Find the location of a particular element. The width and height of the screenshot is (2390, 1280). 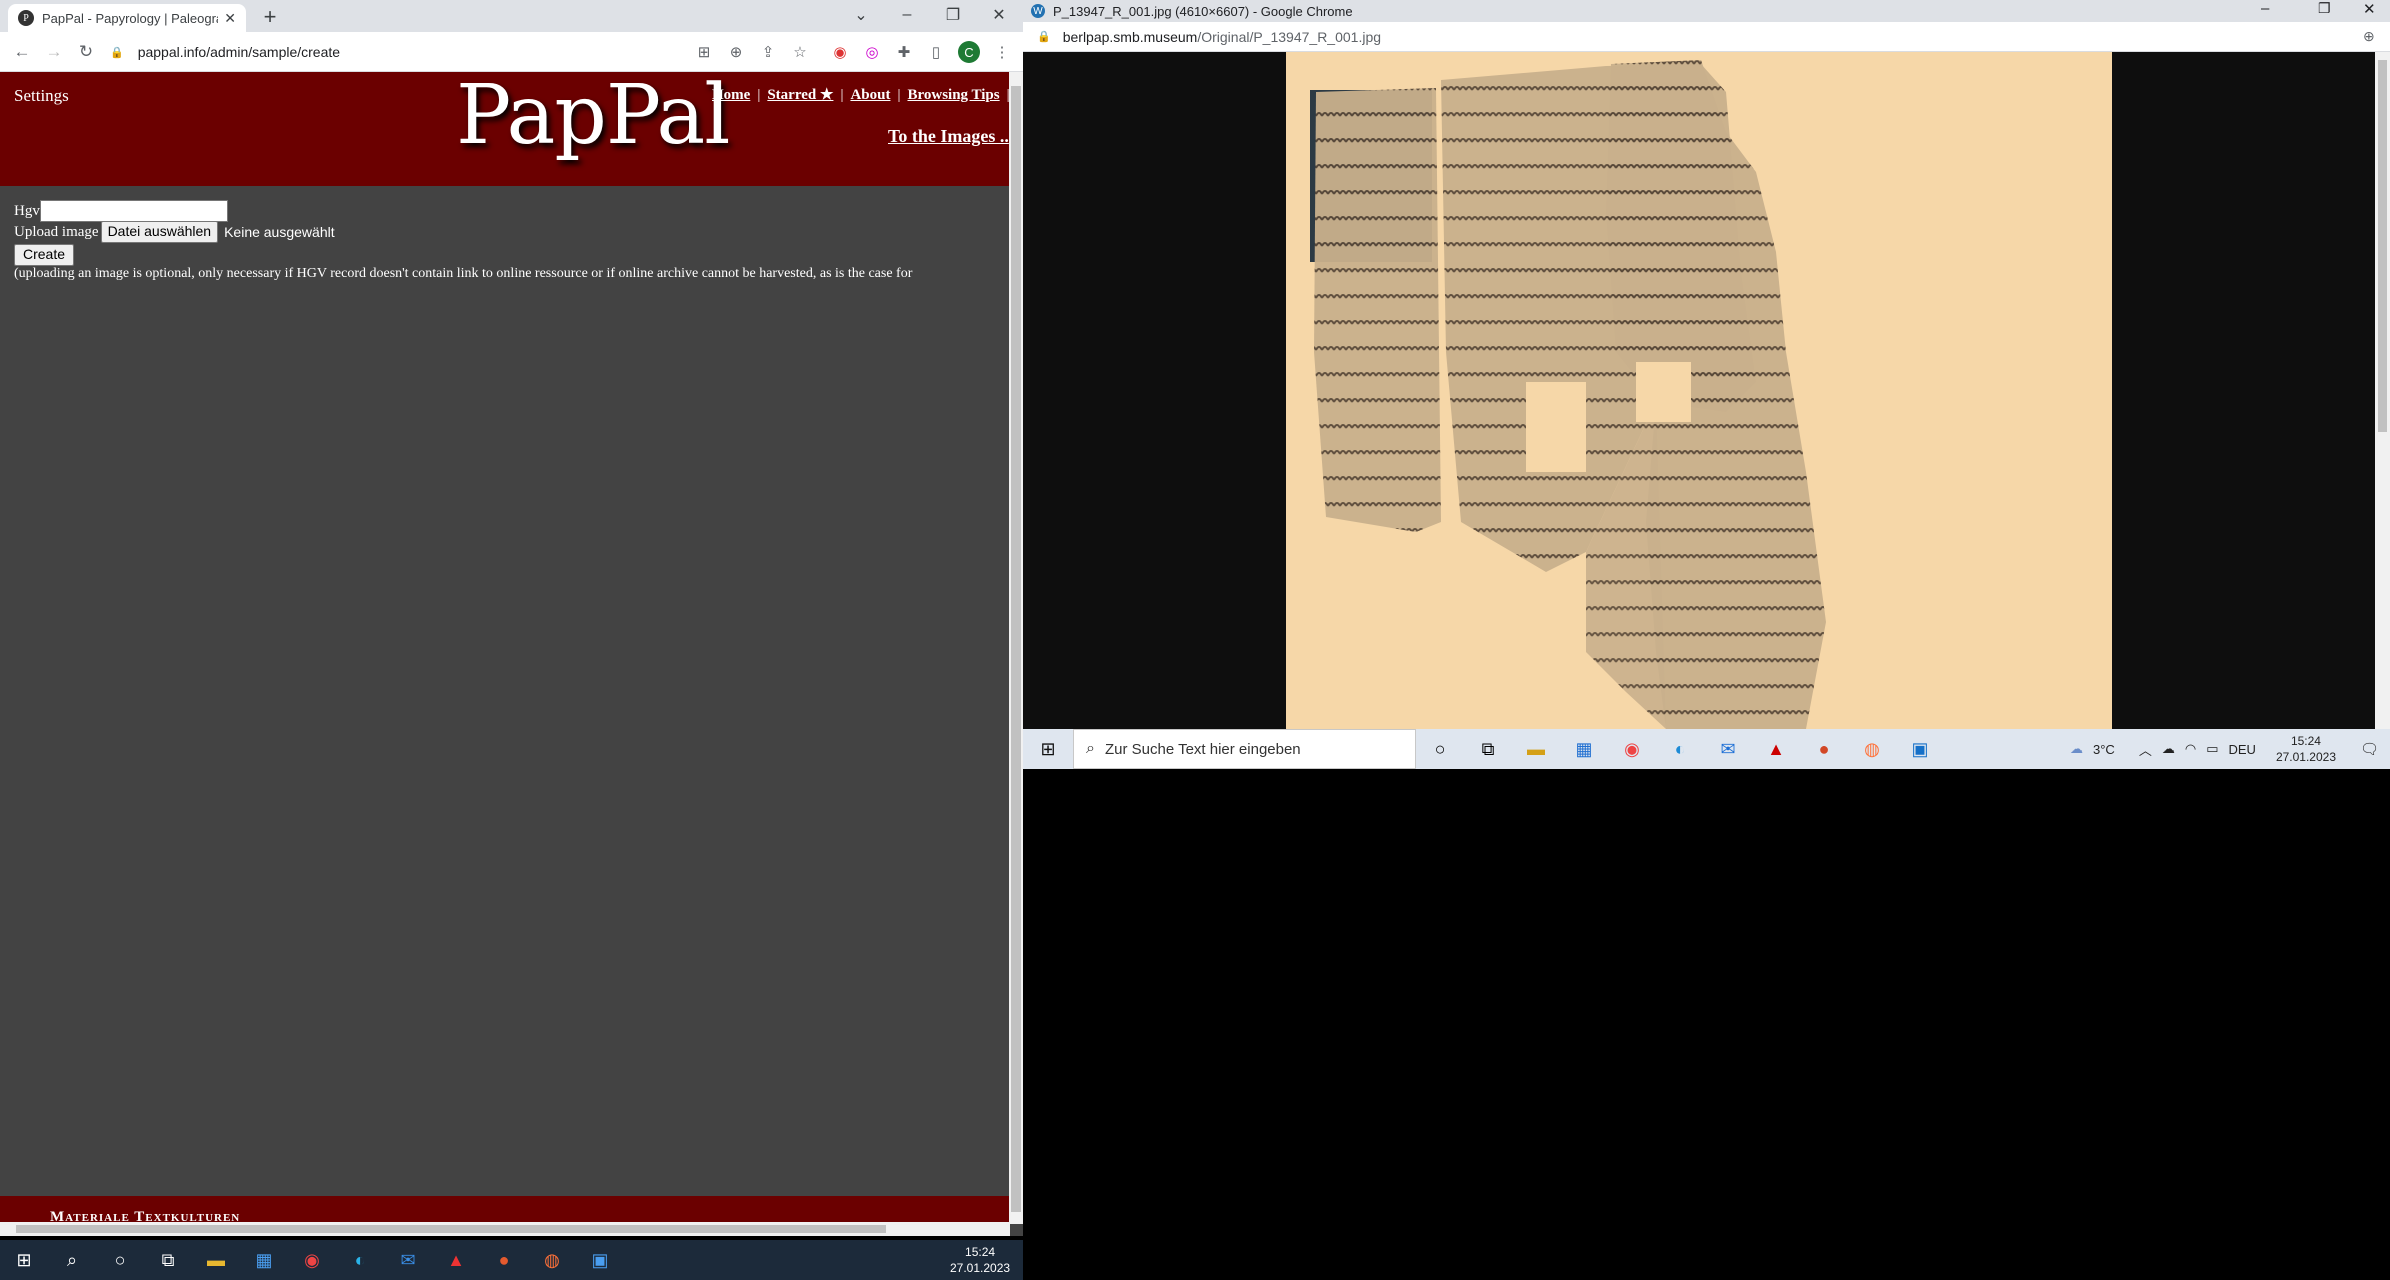

right-close-button: ✕ is located at coordinates (2369, 9).